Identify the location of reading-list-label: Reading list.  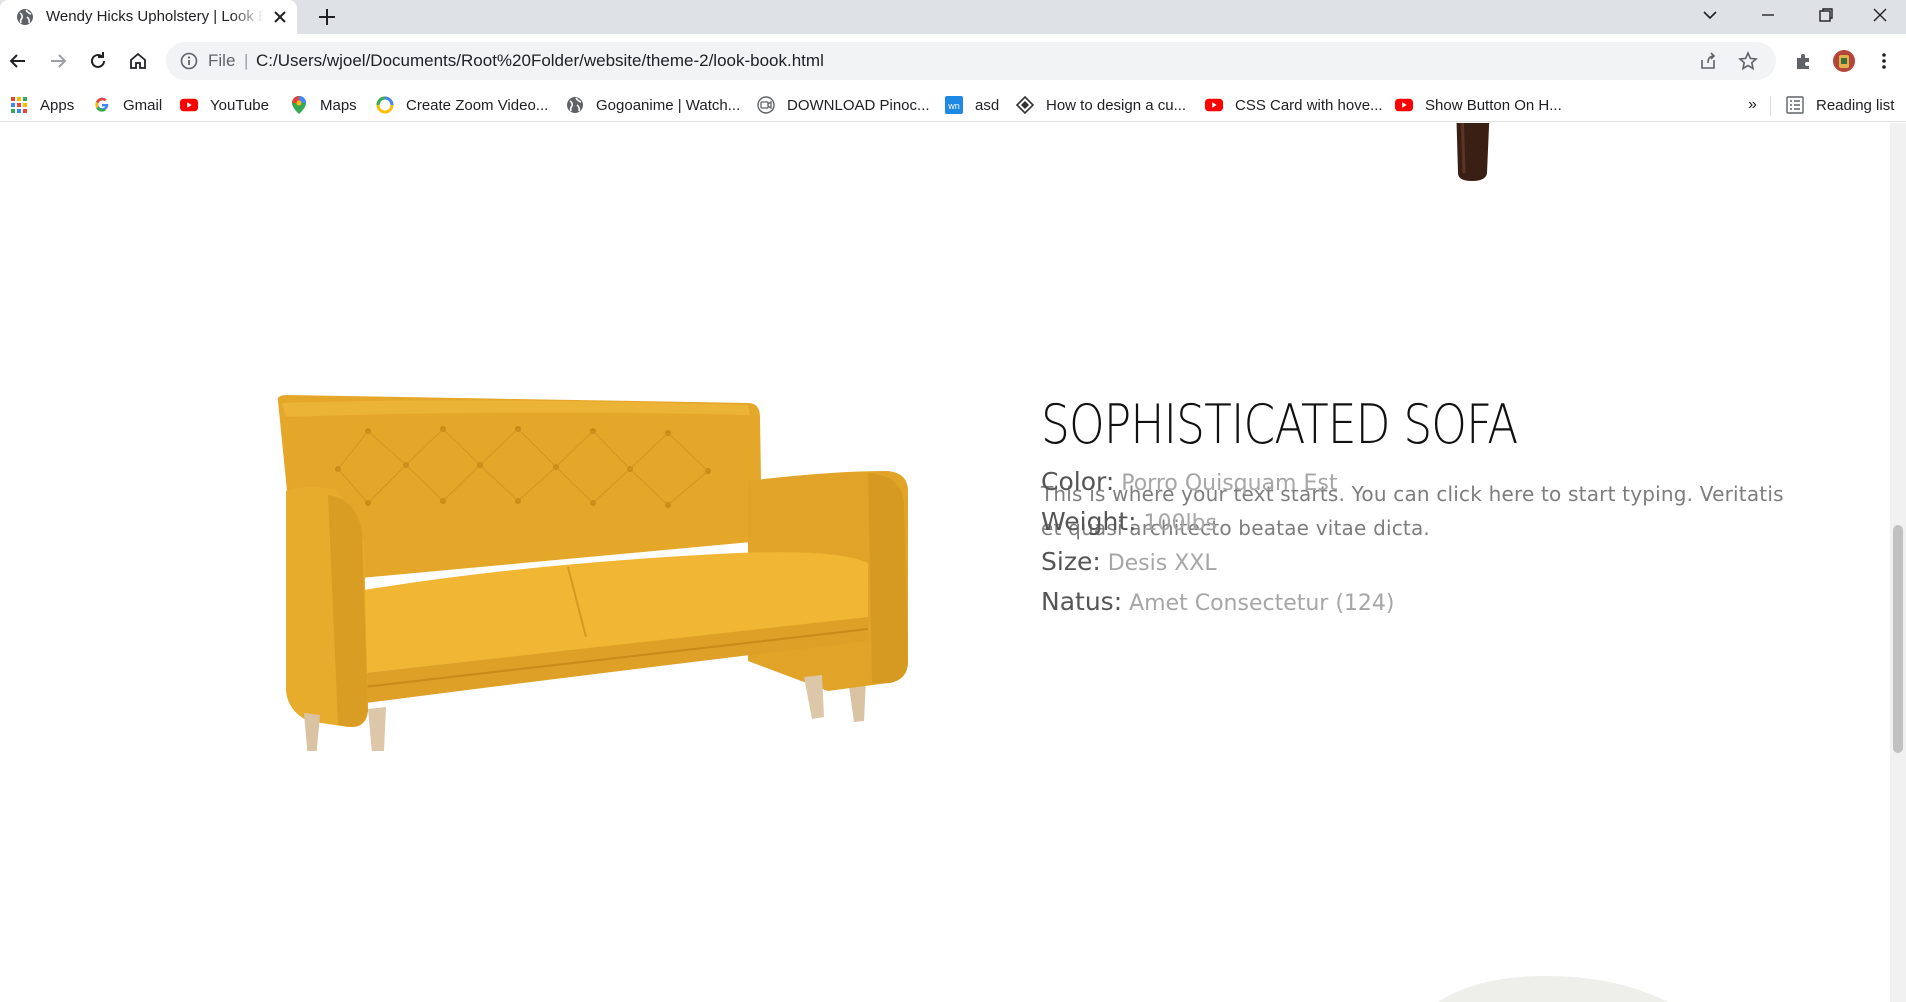
(1855, 105).